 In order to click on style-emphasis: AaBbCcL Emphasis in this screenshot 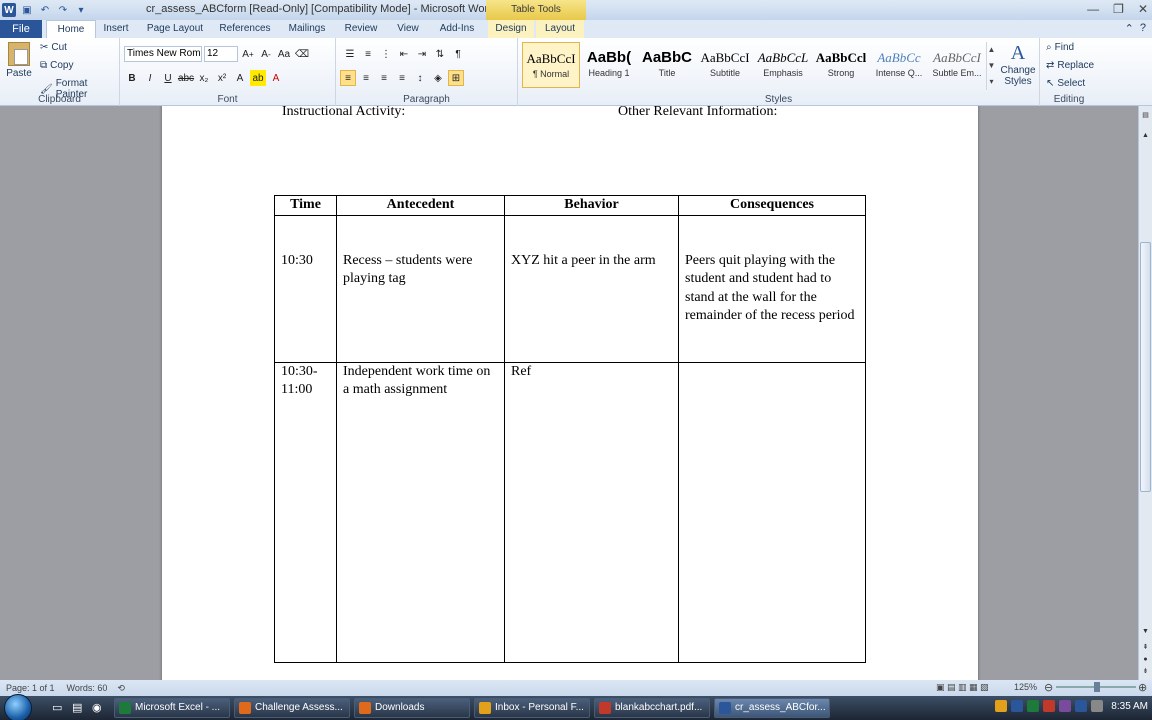, I will do `click(783, 65)`.